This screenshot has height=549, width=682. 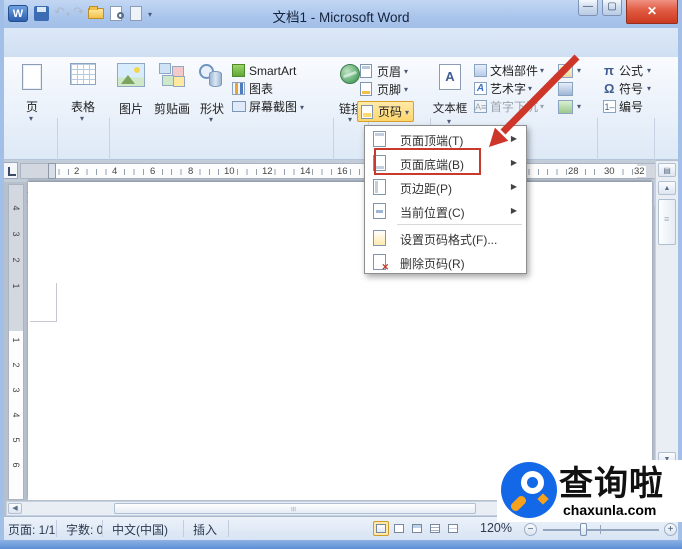 What do you see at coordinates (78, 12) in the screenshot?
I see `redo-button: ↷` at bounding box center [78, 12].